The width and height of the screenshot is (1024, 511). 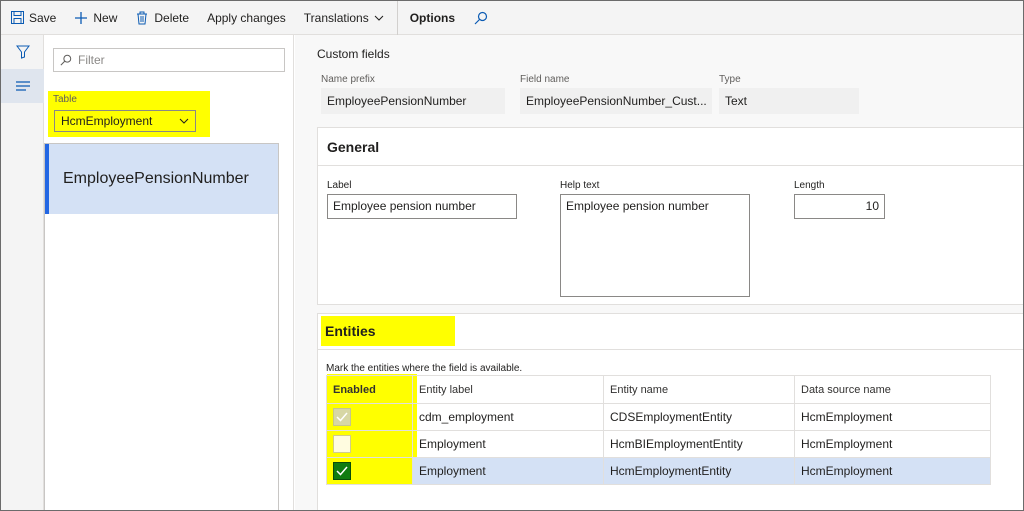 What do you see at coordinates (336, 17) in the screenshot?
I see `translations-label: Translations` at bounding box center [336, 17].